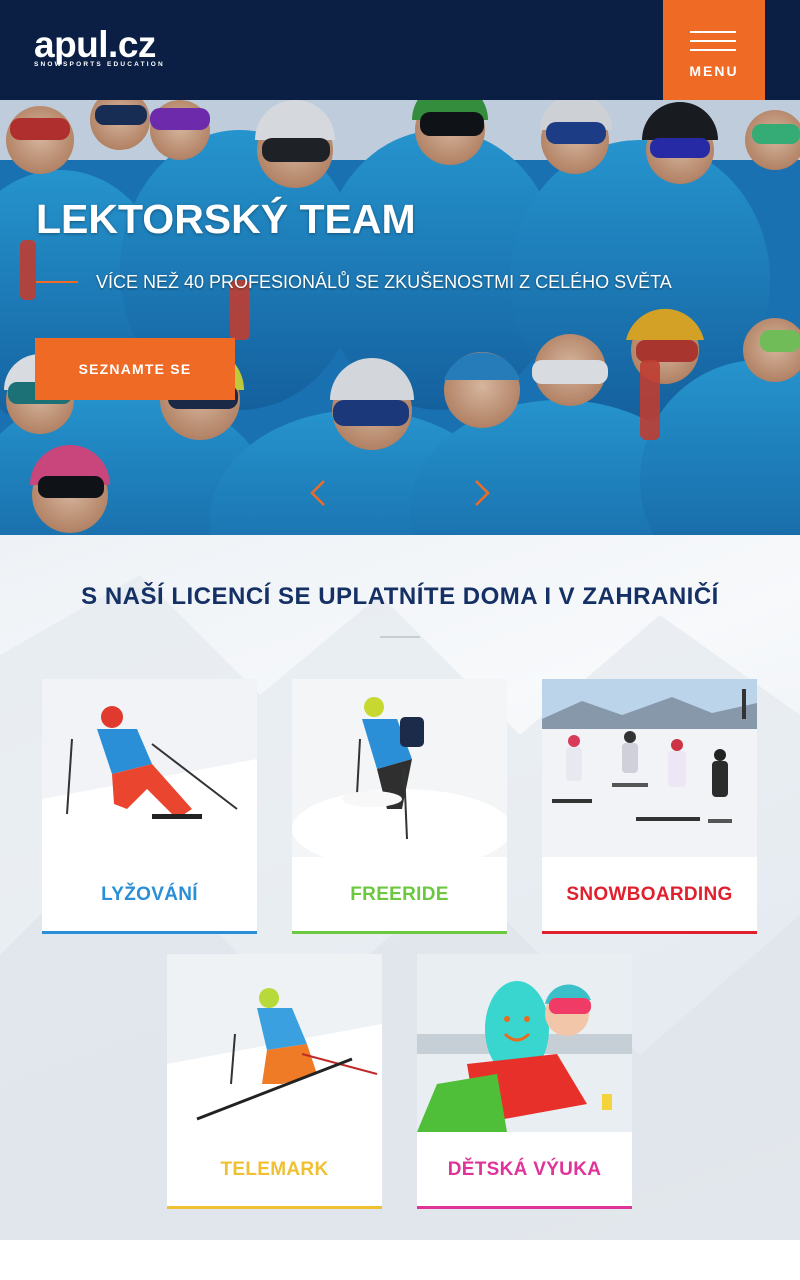  What do you see at coordinates (649, 894) in the screenshot?
I see `card-label: SNOWBOARDING` at bounding box center [649, 894].